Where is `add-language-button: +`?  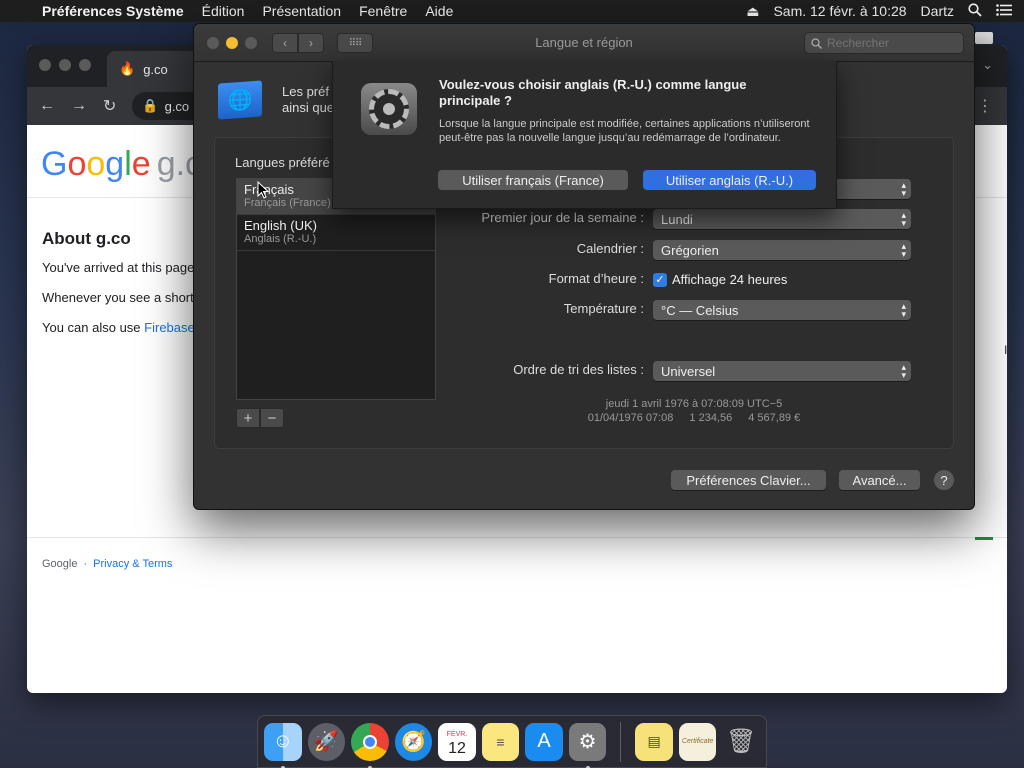 add-language-button: + is located at coordinates (248, 418).